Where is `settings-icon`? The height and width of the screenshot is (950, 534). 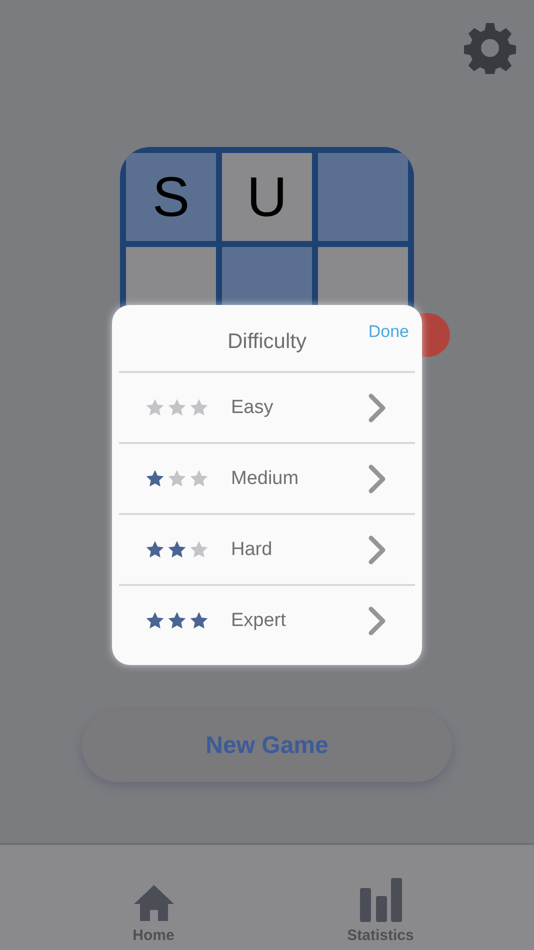 settings-icon is located at coordinates (490, 48).